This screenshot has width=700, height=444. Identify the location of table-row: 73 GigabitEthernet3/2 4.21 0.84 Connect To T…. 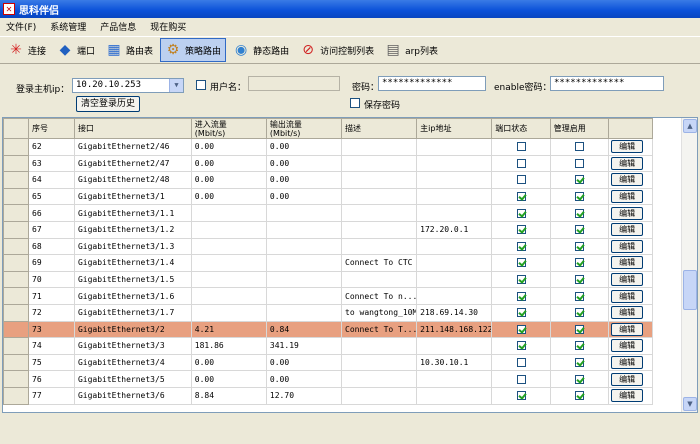
(328, 329).